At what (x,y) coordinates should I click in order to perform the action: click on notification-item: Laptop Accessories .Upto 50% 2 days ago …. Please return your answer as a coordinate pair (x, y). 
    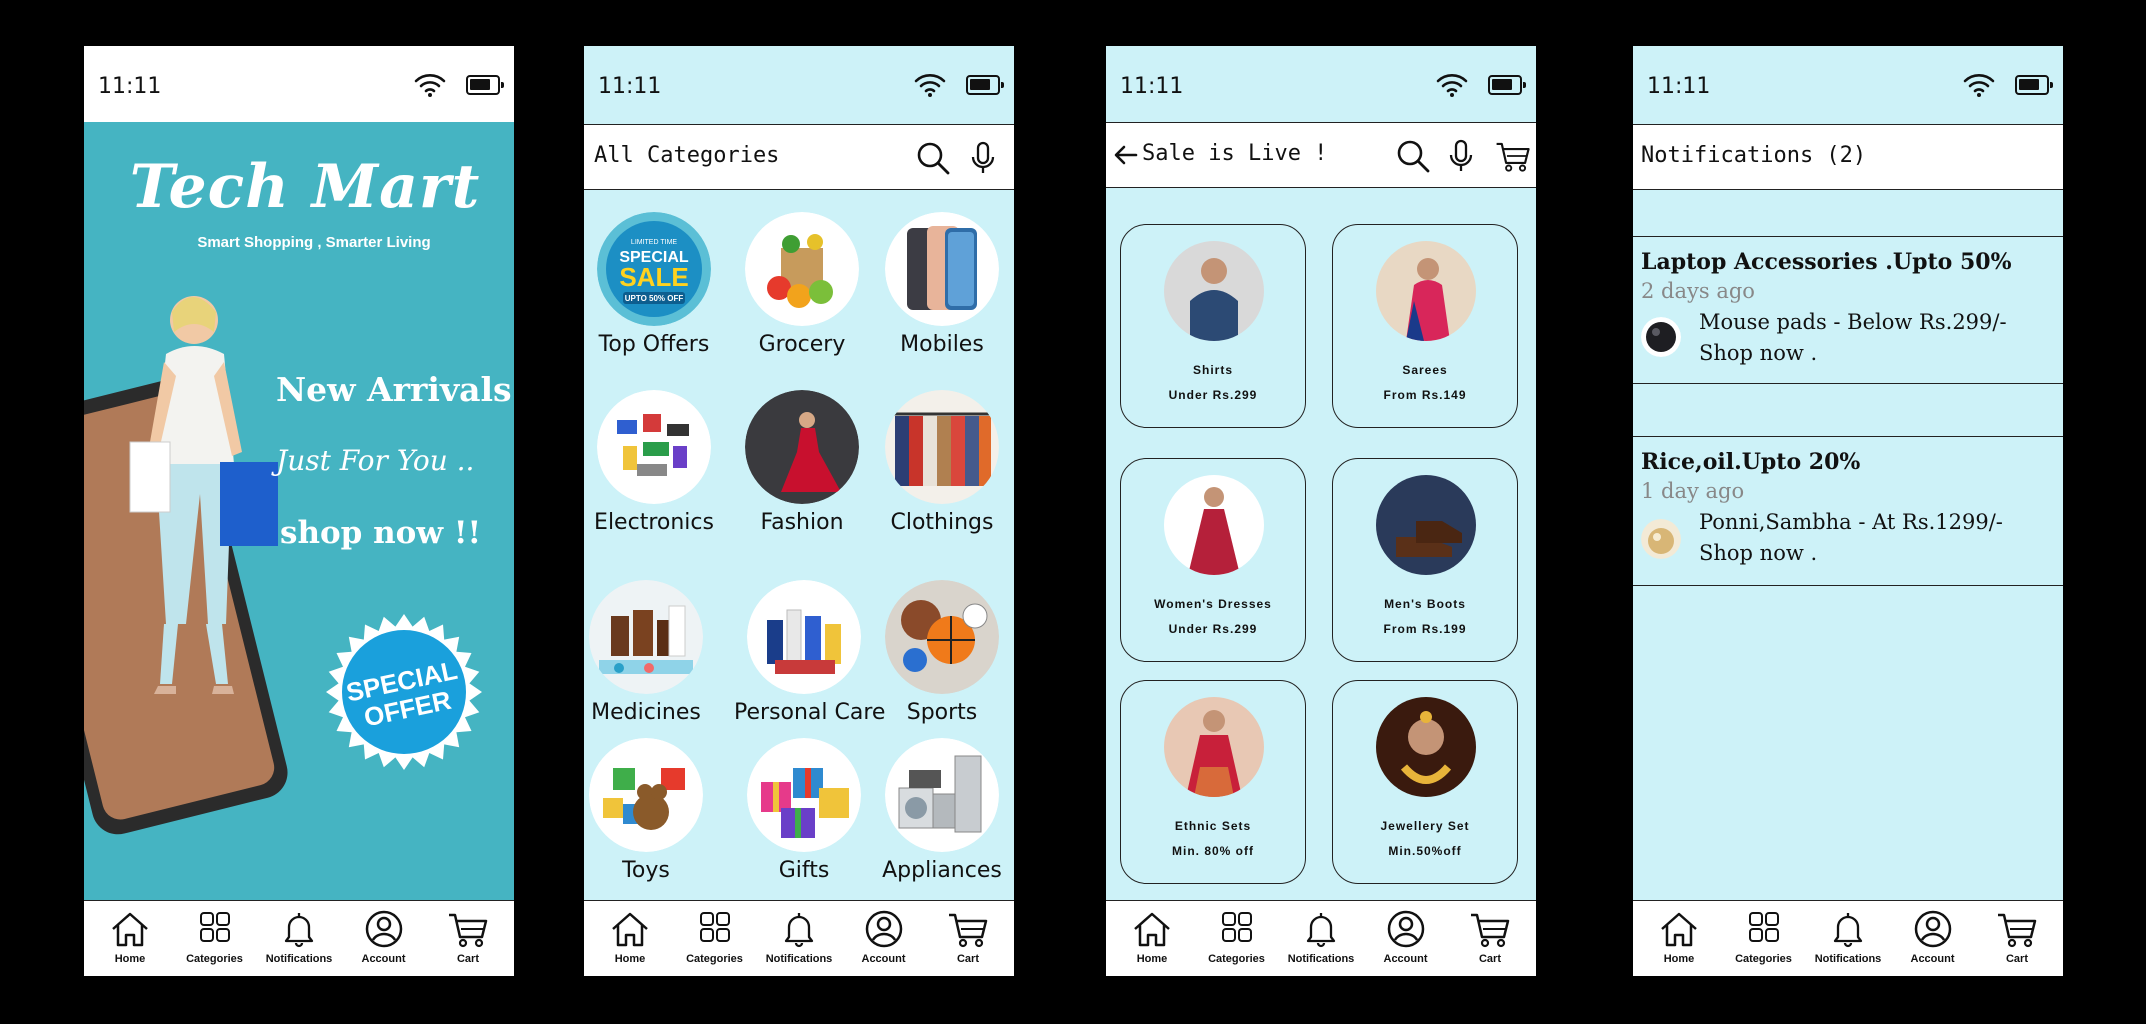
    Looking at the image, I should click on (1848, 310).